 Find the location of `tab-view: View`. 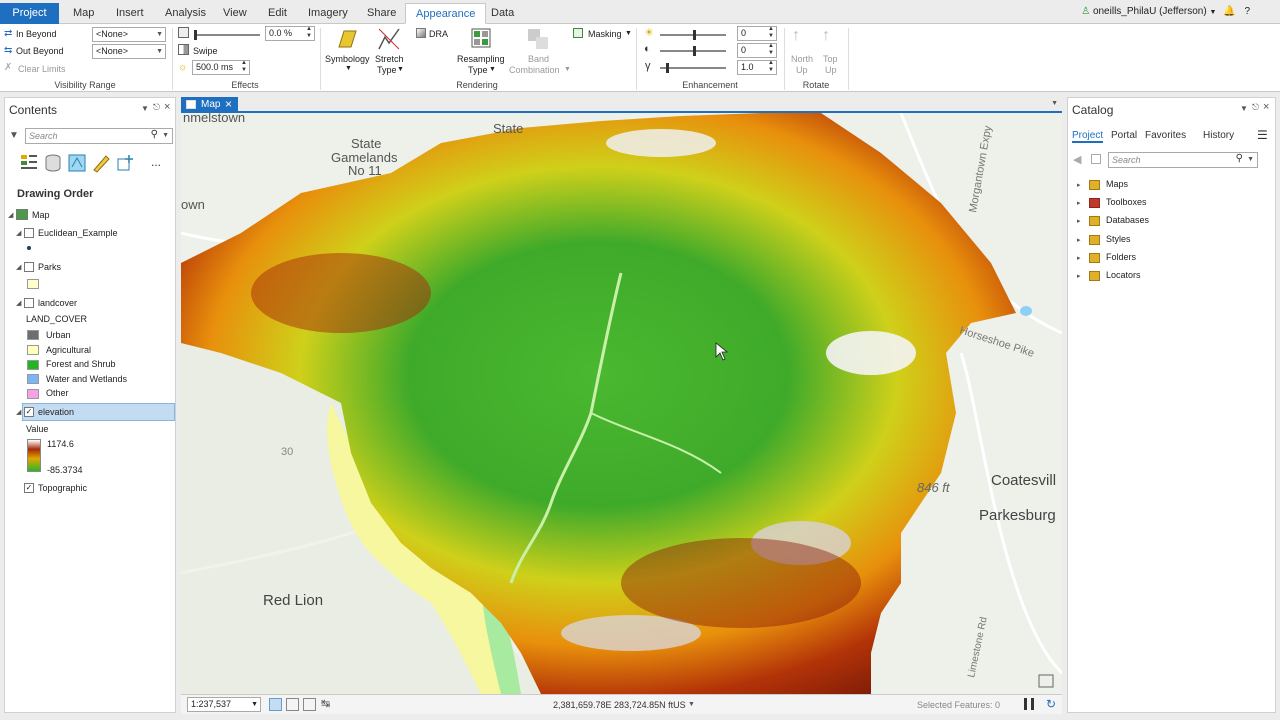

tab-view: View is located at coordinates (235, 13).